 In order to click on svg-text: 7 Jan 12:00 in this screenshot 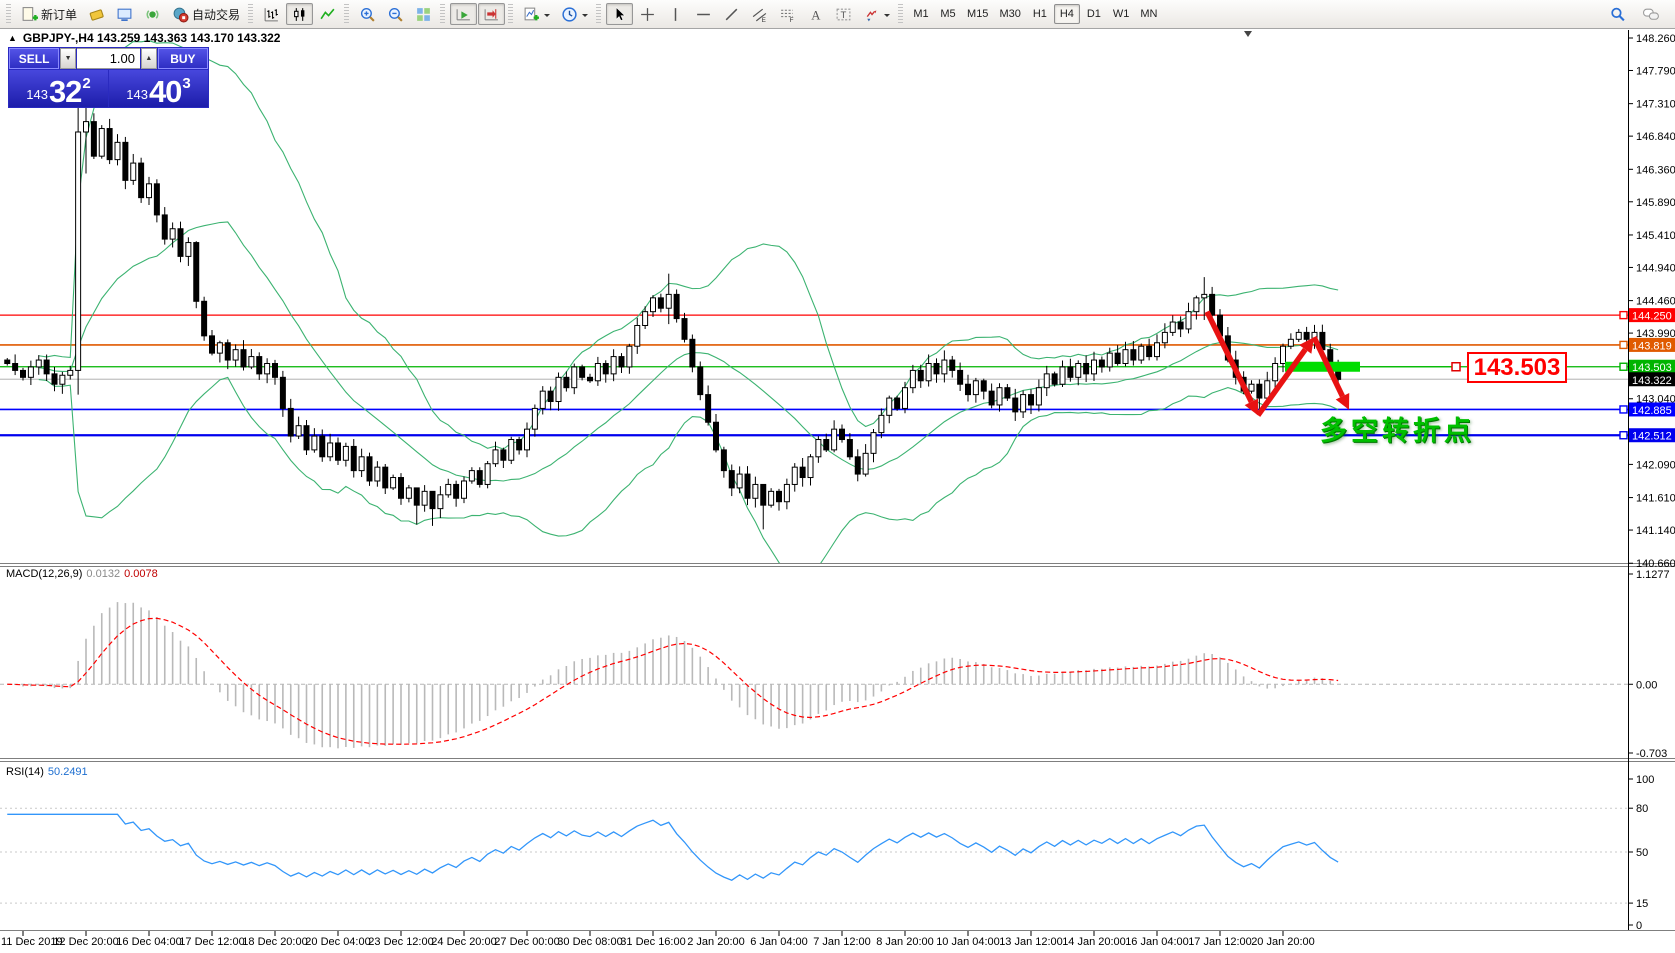, I will do `click(842, 942)`.